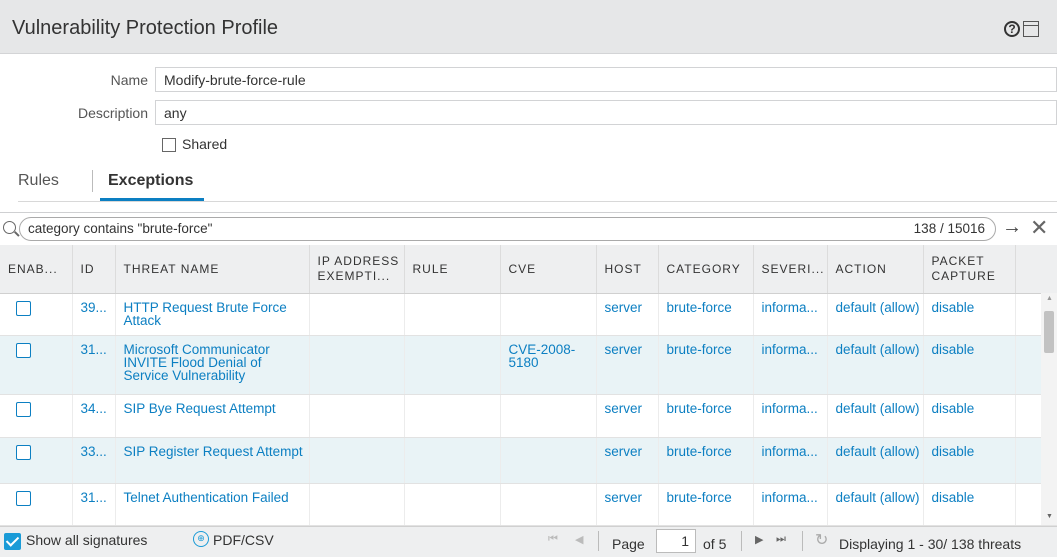  Describe the element at coordinates (1039, 228) in the screenshot. I see `clear-filter-icon: ✕` at that location.